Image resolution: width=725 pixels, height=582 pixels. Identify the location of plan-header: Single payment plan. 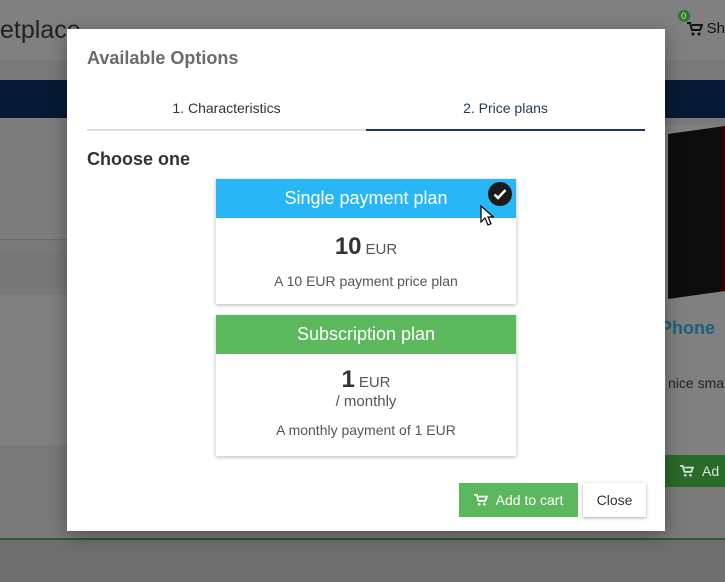
(366, 198).